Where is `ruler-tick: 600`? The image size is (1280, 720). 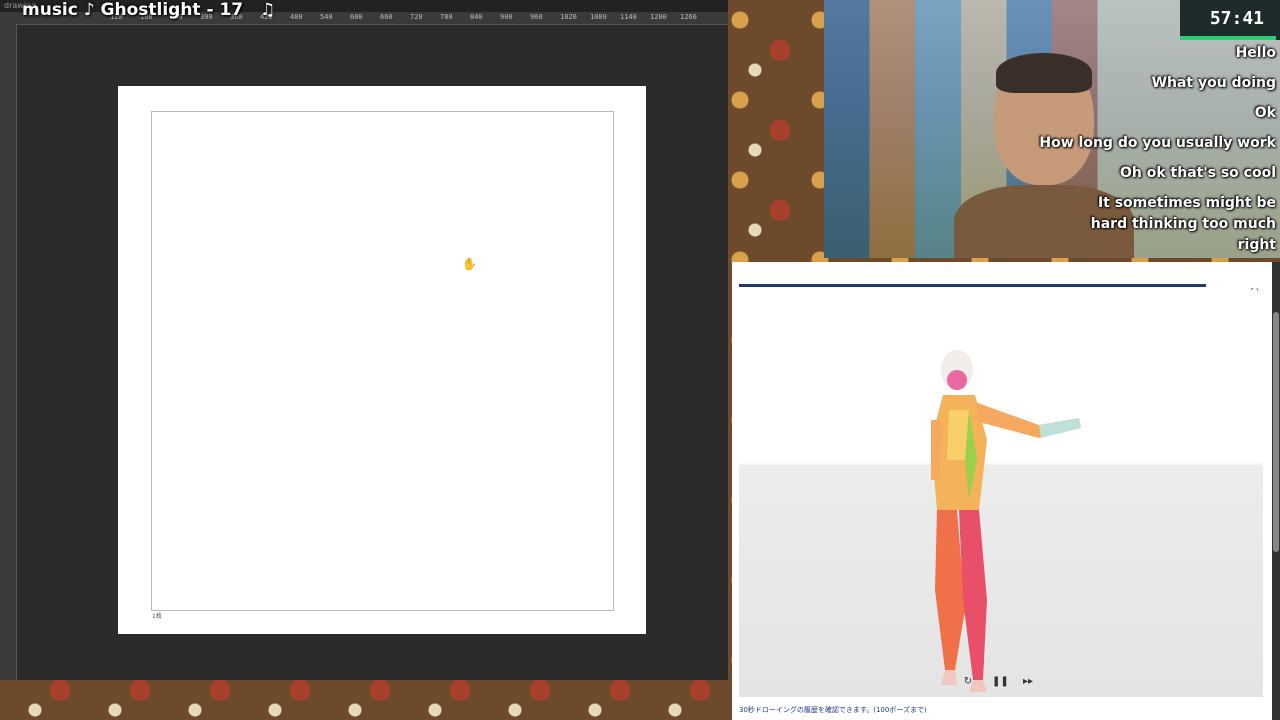
ruler-tick: 600 is located at coordinates (356, 17).